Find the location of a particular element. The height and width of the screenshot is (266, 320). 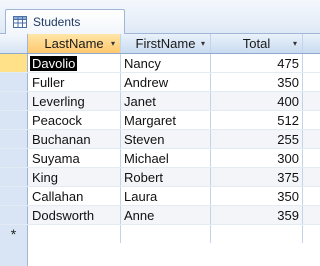

new-record-marker: * is located at coordinates (14, 234).